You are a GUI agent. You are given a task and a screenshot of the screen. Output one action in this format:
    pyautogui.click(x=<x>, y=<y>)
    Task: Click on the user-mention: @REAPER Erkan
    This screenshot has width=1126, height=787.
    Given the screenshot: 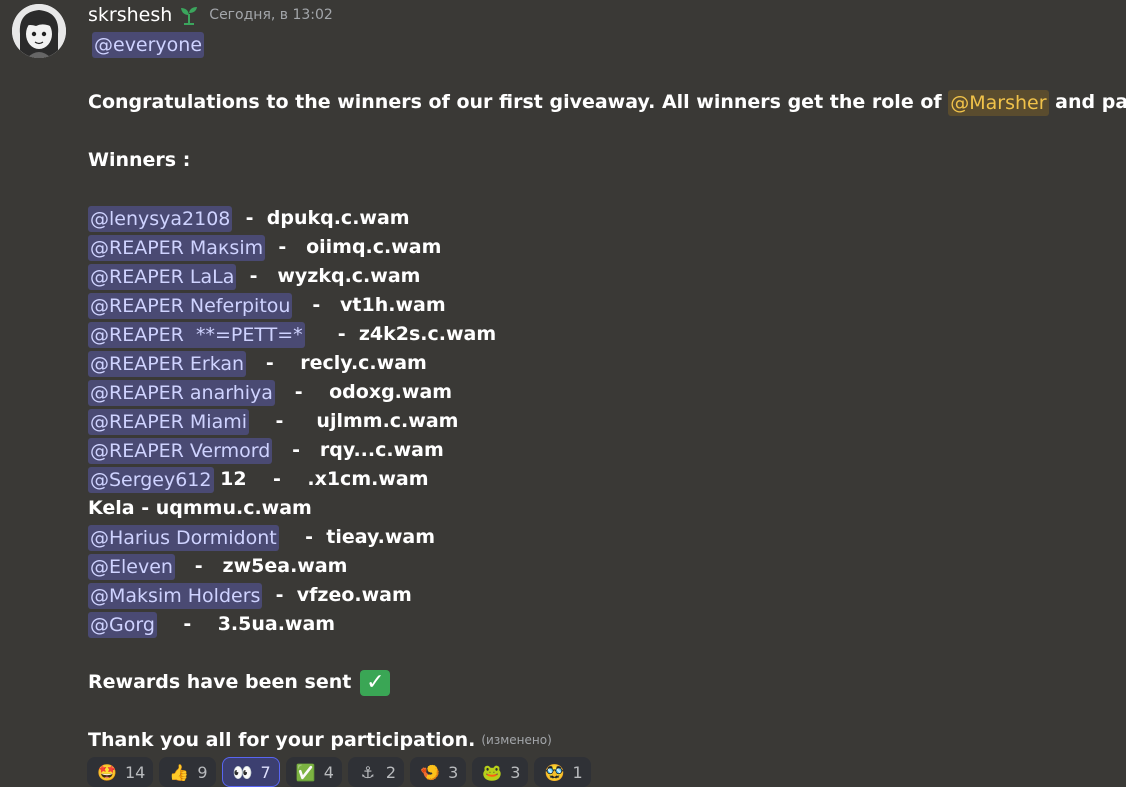 What is the action you would take?
    pyautogui.click(x=167, y=363)
    